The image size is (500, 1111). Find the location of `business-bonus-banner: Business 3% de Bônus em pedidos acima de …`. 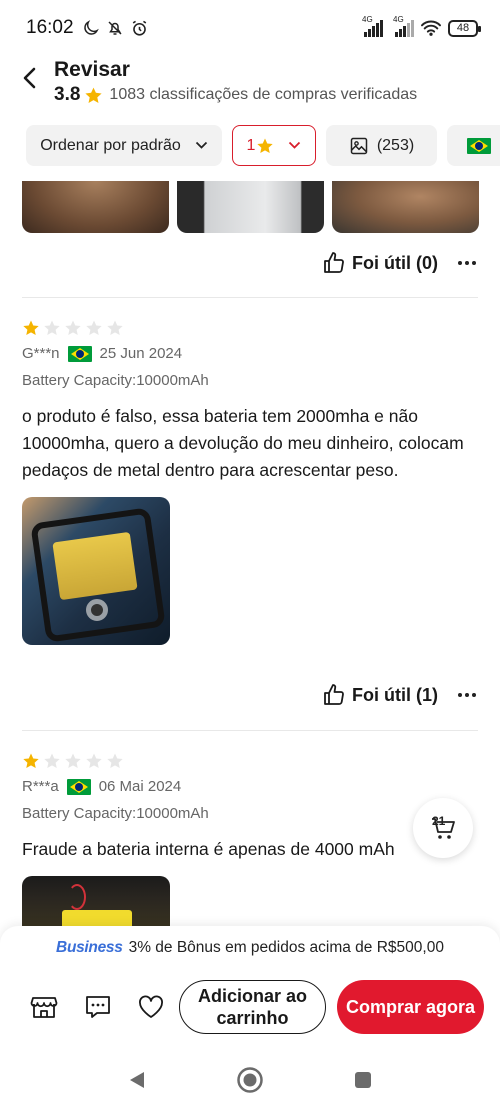

business-bonus-banner: Business 3% de Bônus em pedidos acima de … is located at coordinates (250, 948).